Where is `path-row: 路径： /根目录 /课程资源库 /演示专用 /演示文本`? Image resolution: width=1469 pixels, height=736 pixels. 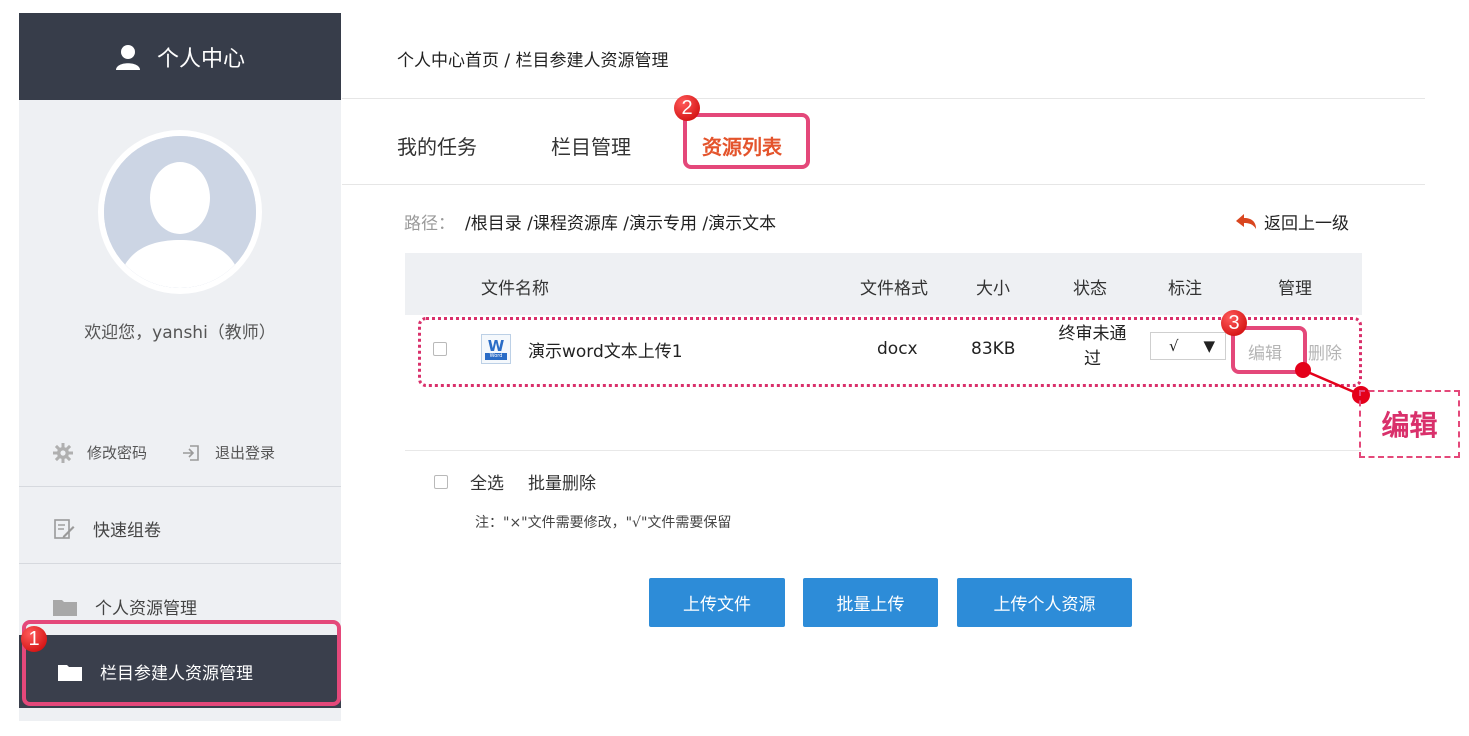
path-row: 路径： /根目录 /课程资源库 /演示专用 /演示文本 is located at coordinates (590, 221).